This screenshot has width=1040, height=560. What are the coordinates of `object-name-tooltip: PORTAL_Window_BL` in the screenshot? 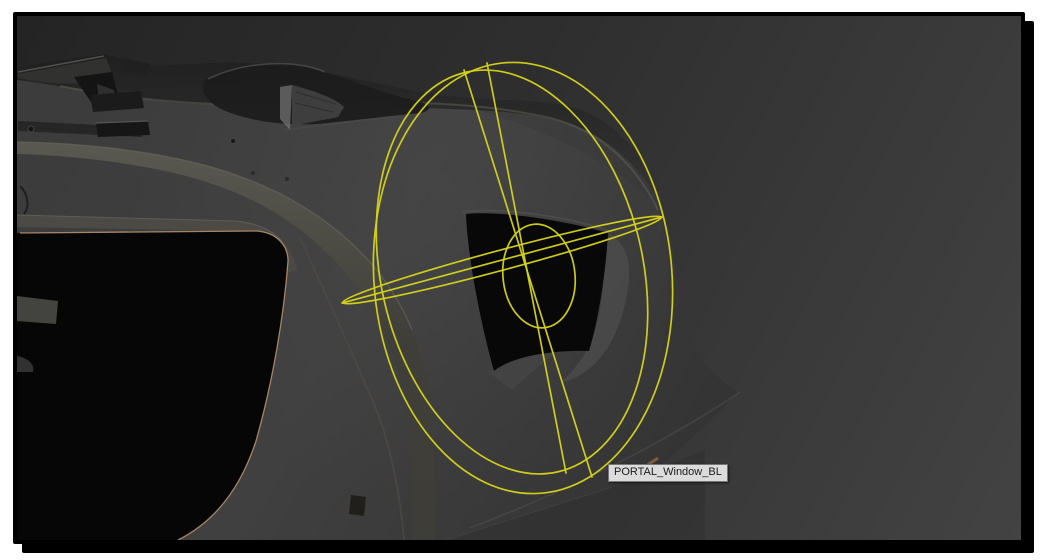 It's located at (668, 473).